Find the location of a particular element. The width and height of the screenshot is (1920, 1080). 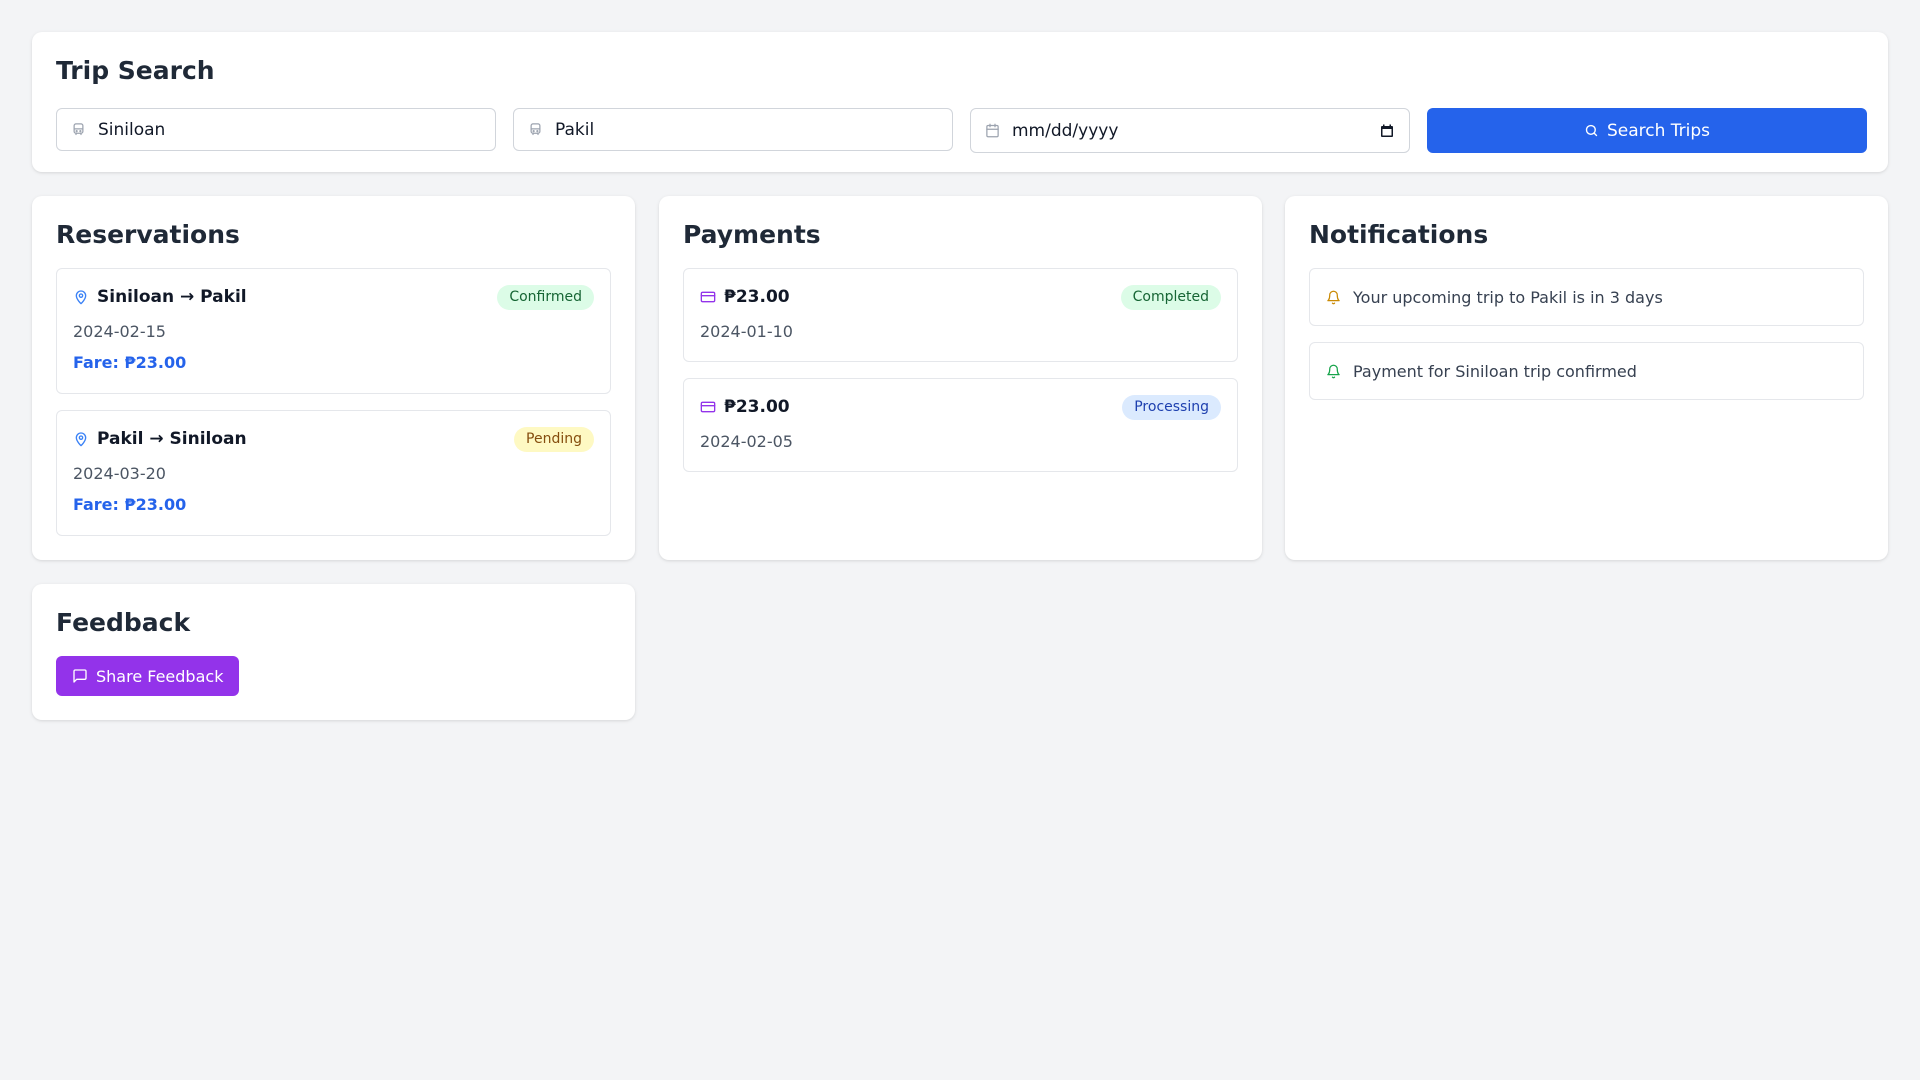

notifications-title: Notifications is located at coordinates (1399, 234).